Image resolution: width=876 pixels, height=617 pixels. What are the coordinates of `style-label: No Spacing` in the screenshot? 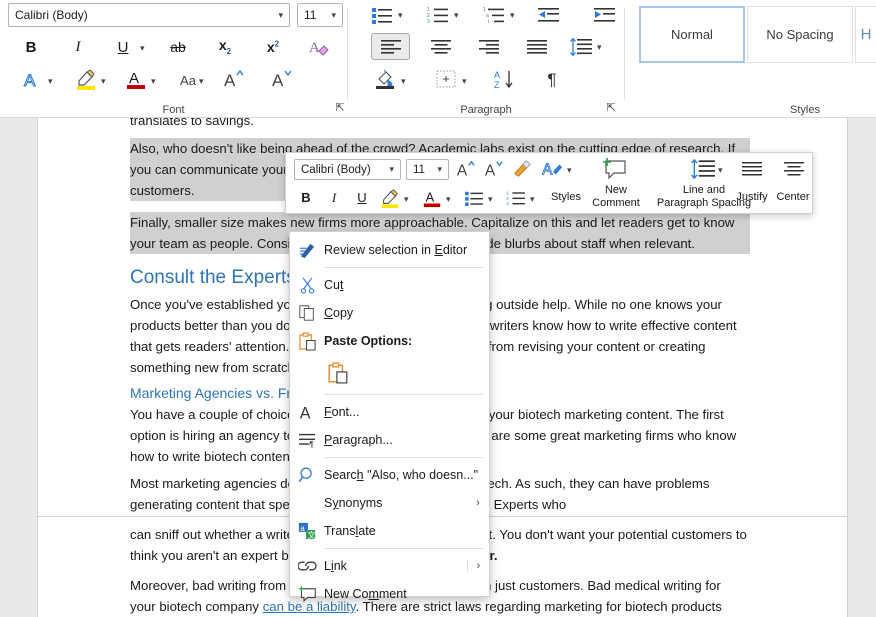 It's located at (800, 34).